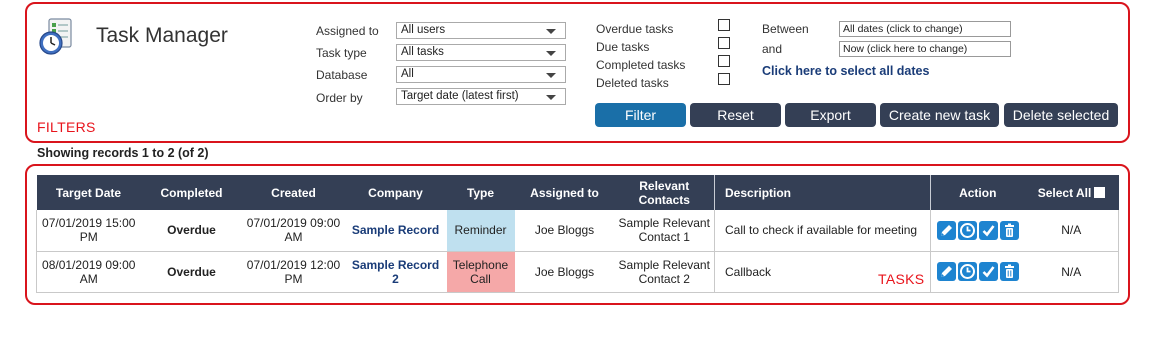 The height and width of the screenshot is (341, 1155). I want to click on description-cell: Call to check if available for meeting, so click(822, 231).